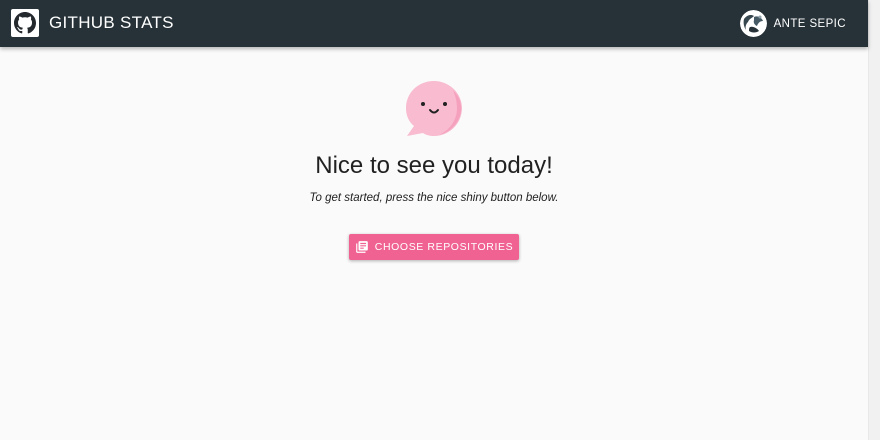  Describe the element at coordinates (753, 23) in the screenshot. I see `avatar-globe-icon` at that location.